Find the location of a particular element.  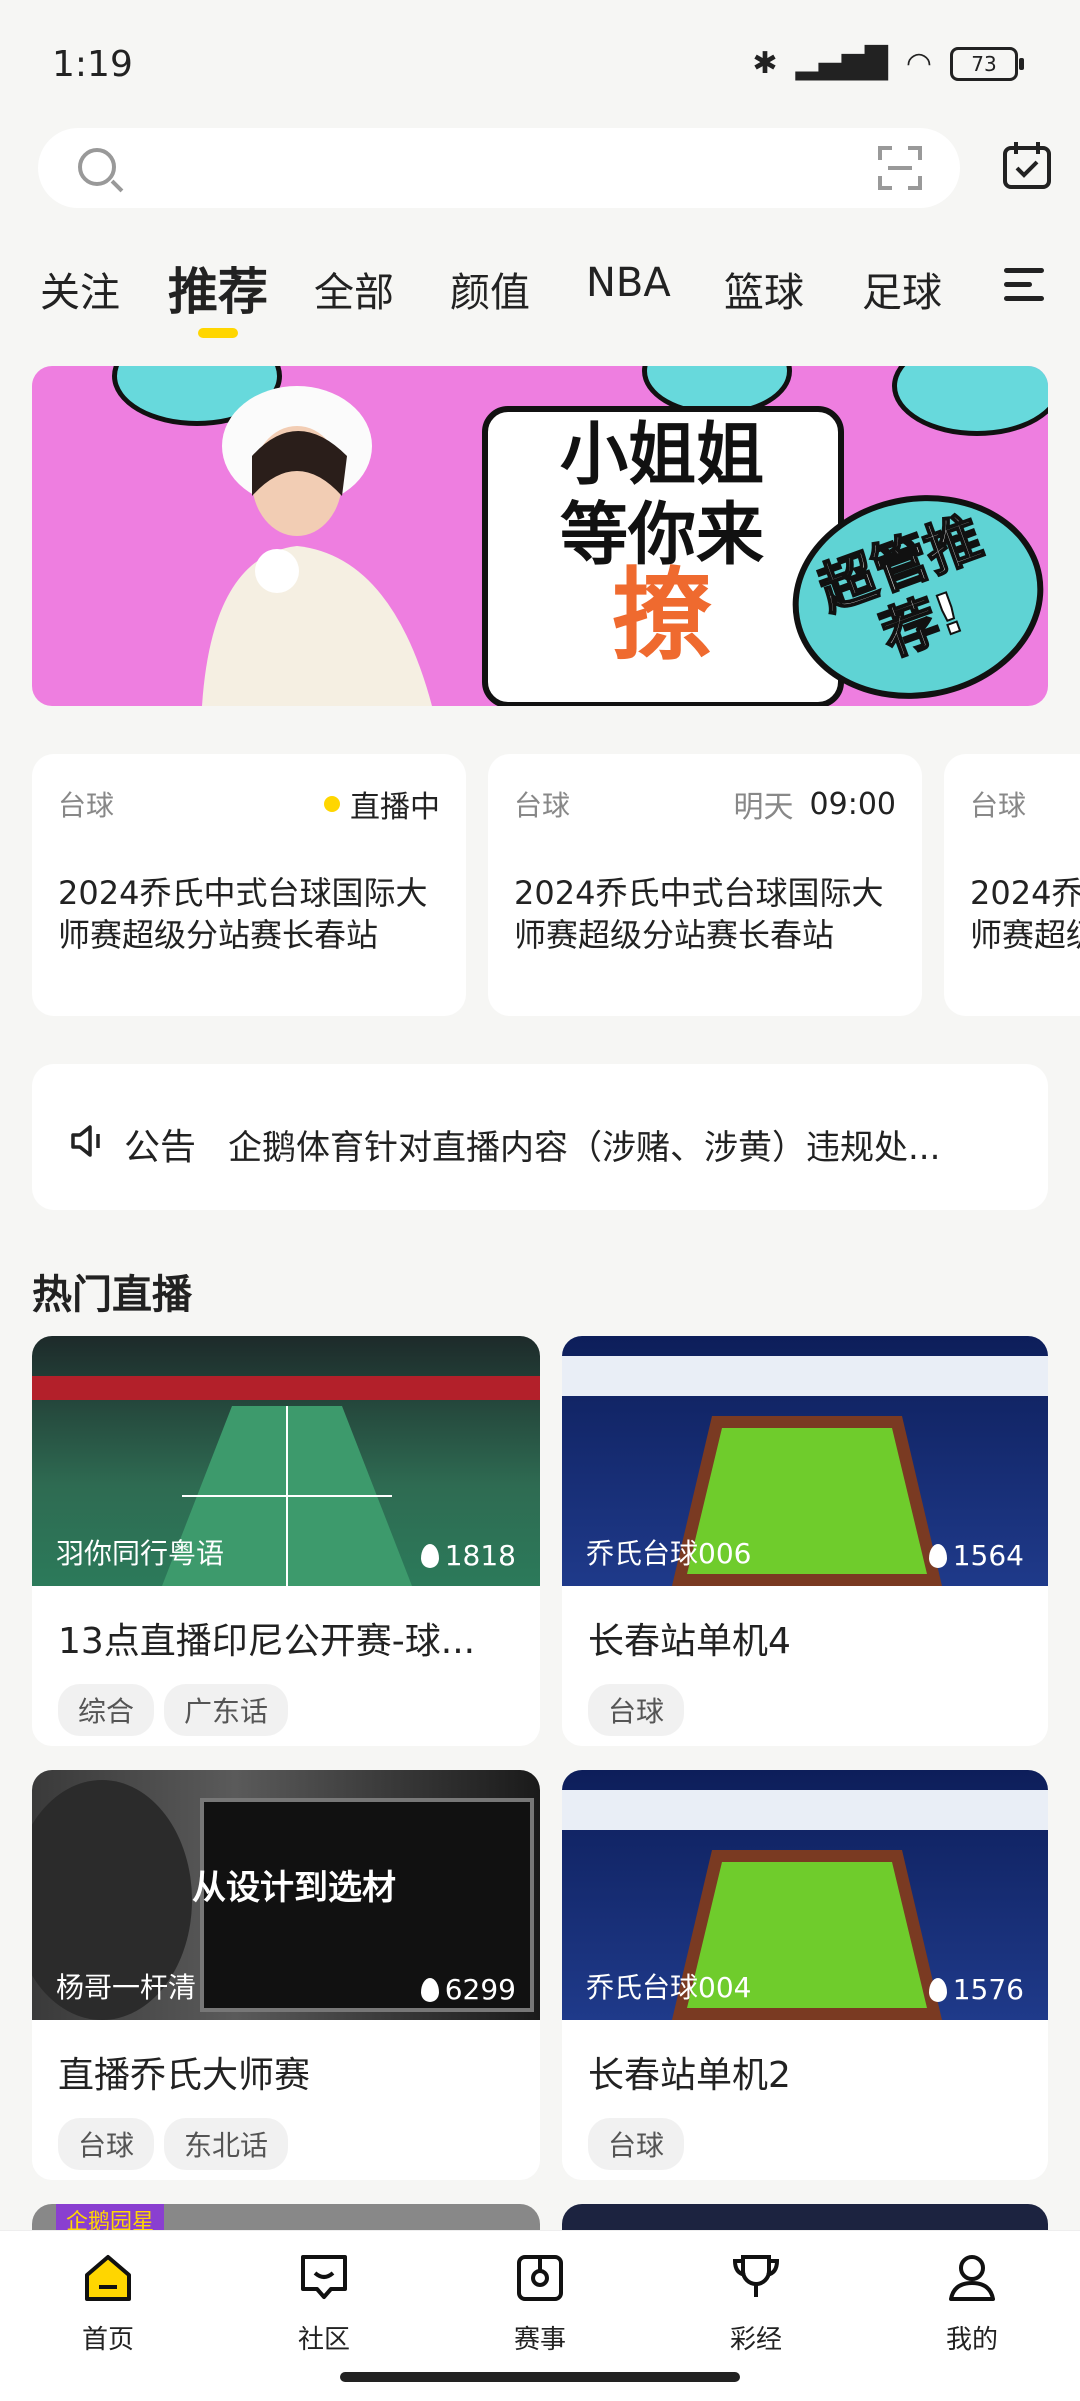

live-card: 羽你同行粤语 1818 13点直播印尼公开赛-球... 综合 广东话 is located at coordinates (286, 1541).